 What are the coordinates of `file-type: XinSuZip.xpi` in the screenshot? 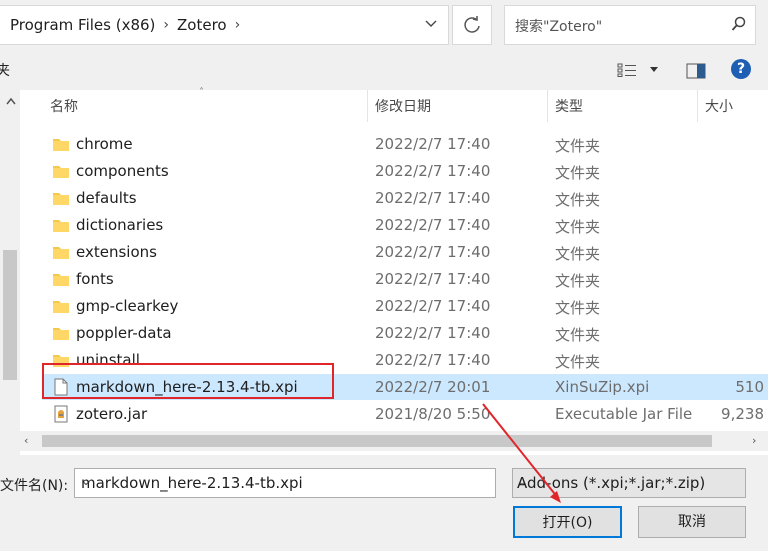 It's located at (602, 387).